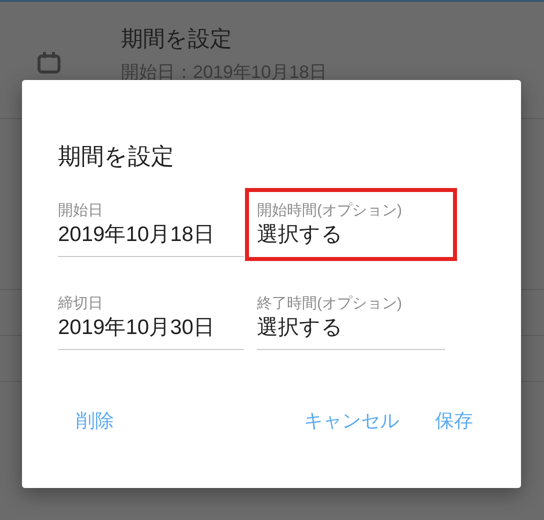 The width and height of the screenshot is (544, 520). What do you see at coordinates (351, 224) in the screenshot?
I see `date-field: 開始時間(オプション) 選択する` at bounding box center [351, 224].